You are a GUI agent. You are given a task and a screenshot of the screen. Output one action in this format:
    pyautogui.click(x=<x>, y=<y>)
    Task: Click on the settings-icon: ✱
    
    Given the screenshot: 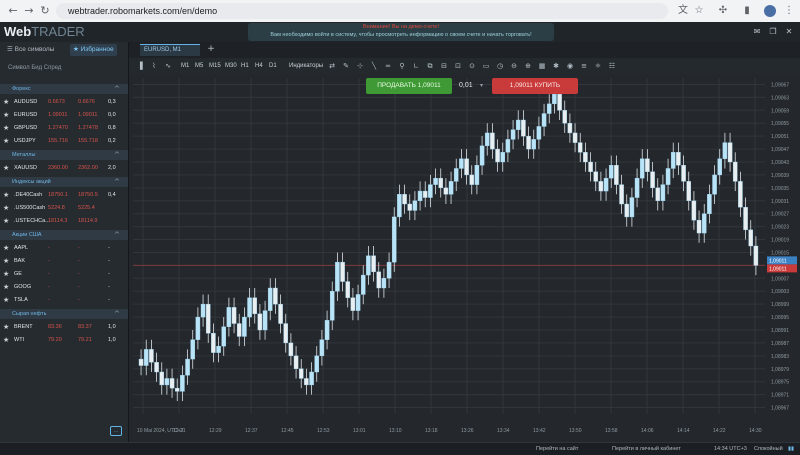 What is the action you would take?
    pyautogui.click(x=556, y=66)
    